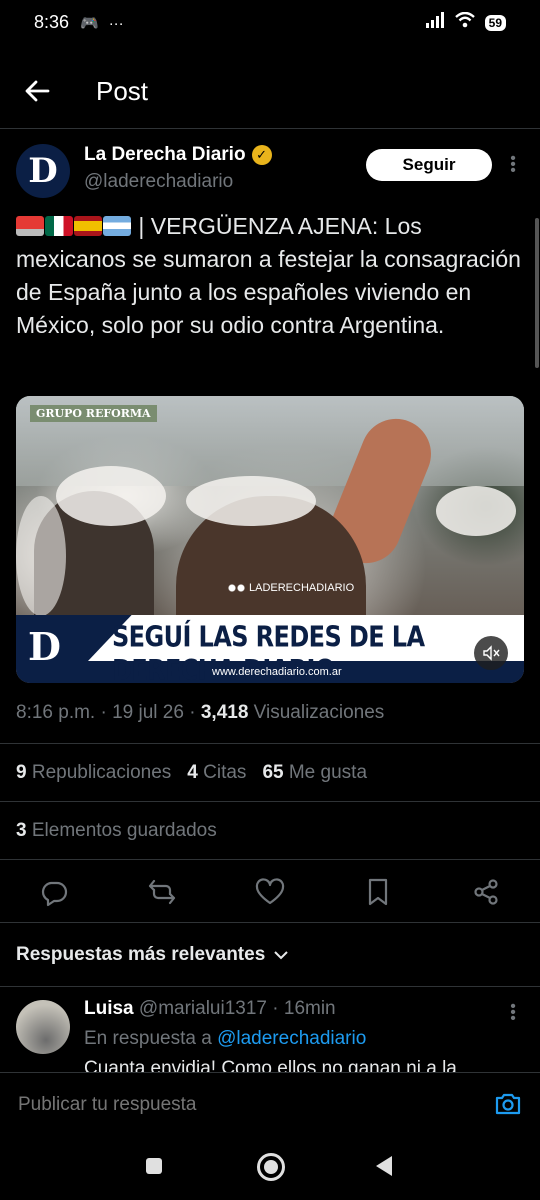 The image size is (540, 1200). Describe the element at coordinates (101, 772) in the screenshot. I see `reposts-label: Republicaciones` at that location.